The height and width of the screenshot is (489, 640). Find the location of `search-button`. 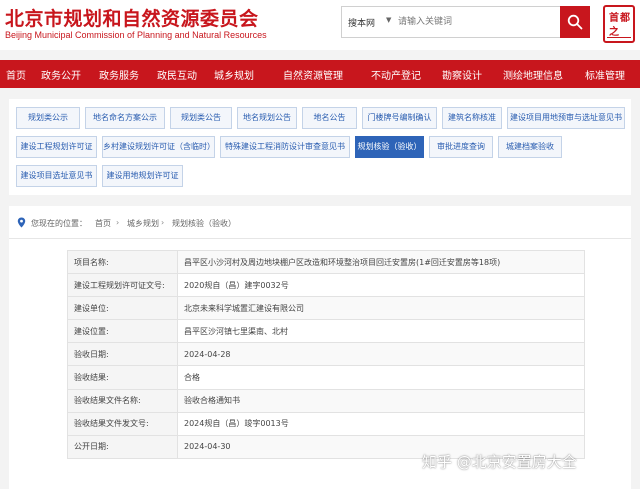

search-button is located at coordinates (575, 22).